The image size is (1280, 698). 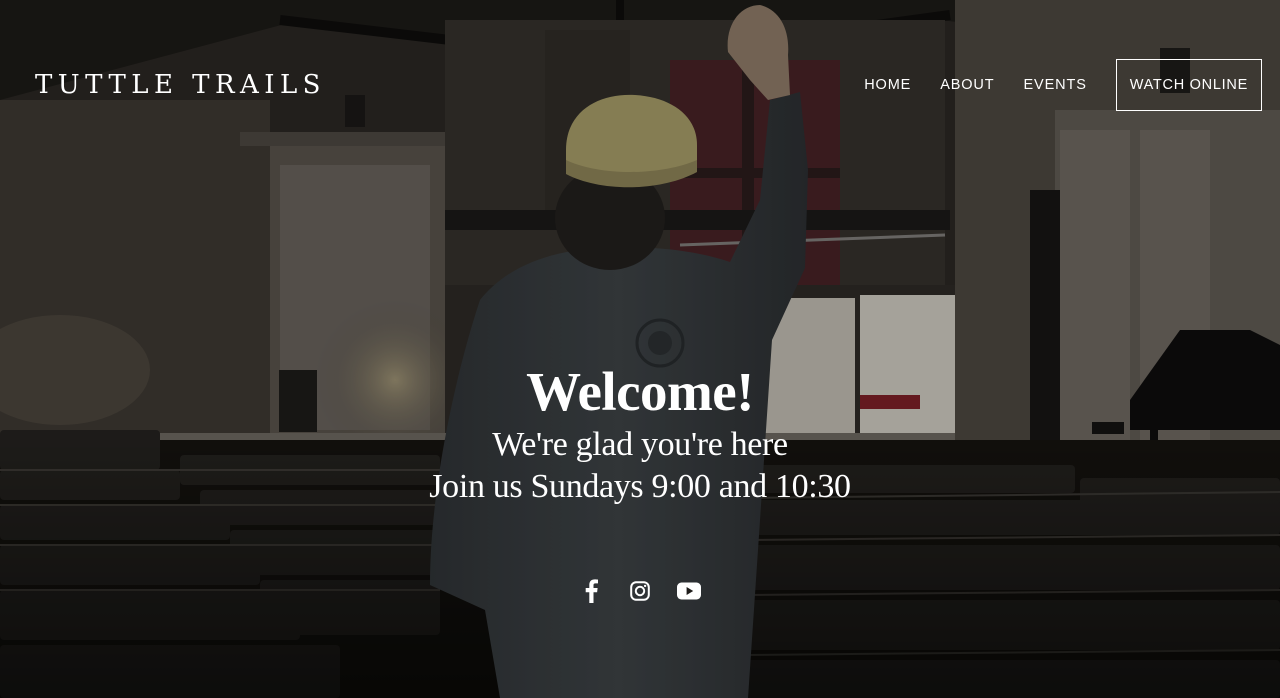 I want to click on nav-link-events: EVENTS, so click(x=1055, y=85).